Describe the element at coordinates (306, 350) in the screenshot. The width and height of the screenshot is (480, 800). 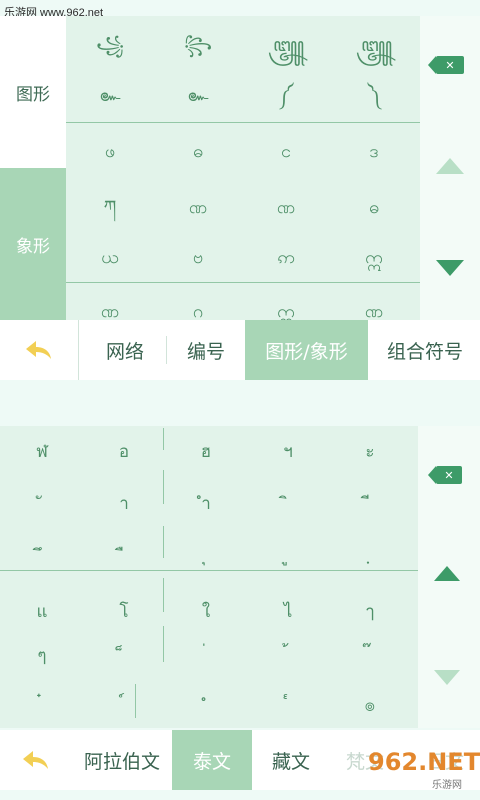
I see `tab-shapes-pictographs: 图形/象形` at that location.